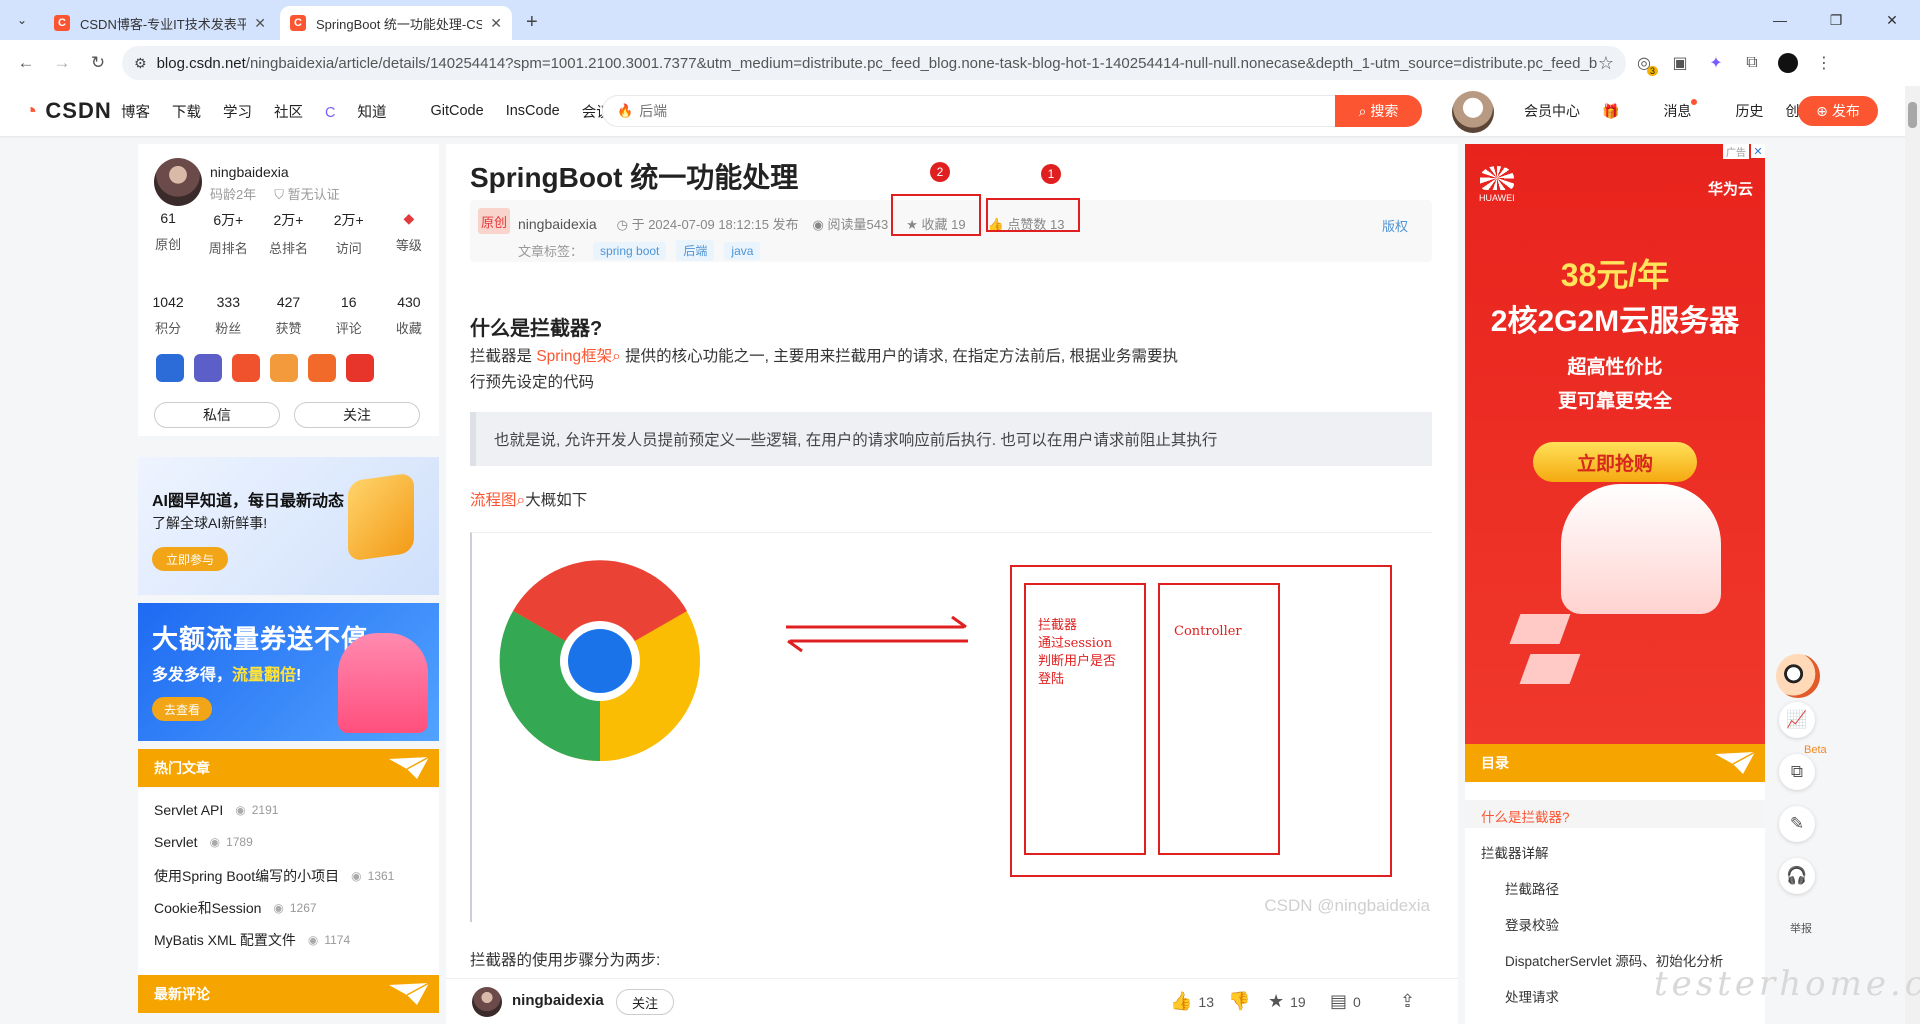 This screenshot has height=1024, width=1920. I want to click on profile-avatar-icon, so click(1788, 63).